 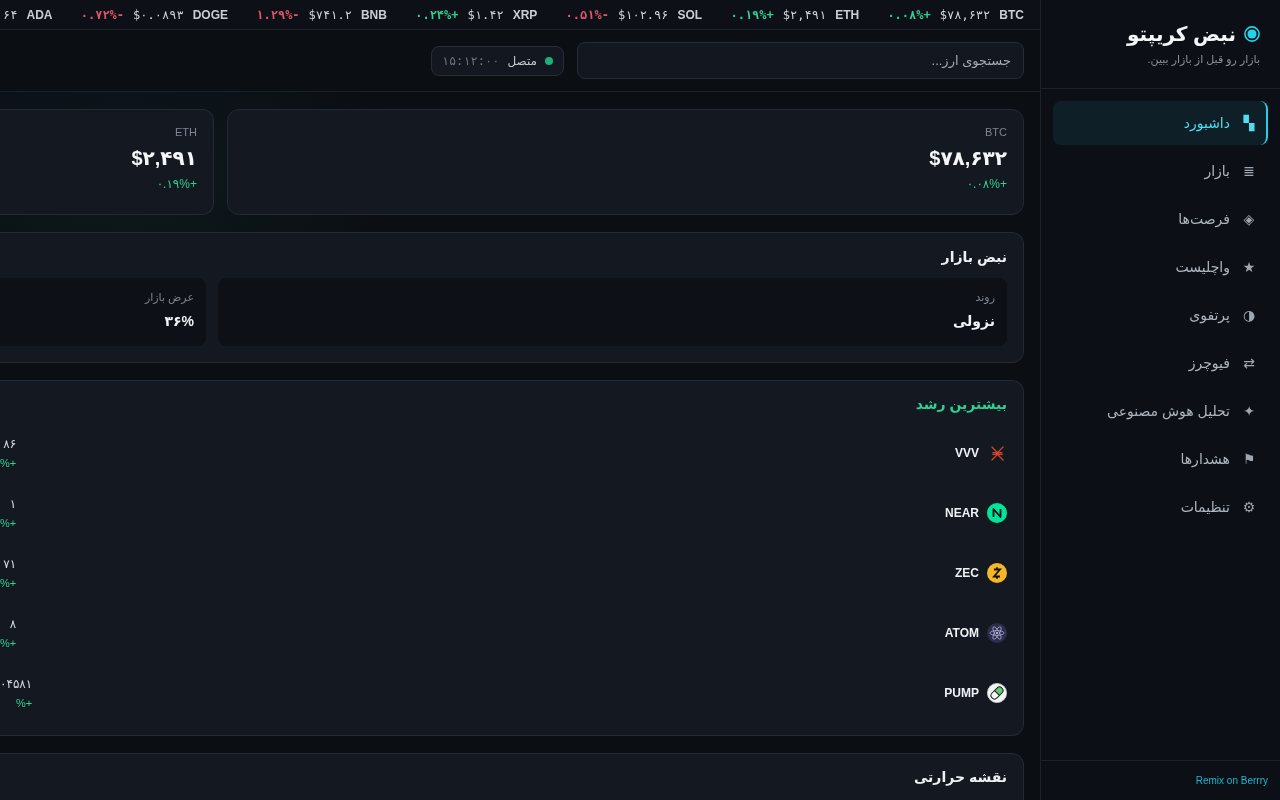 What do you see at coordinates (1011, 14) in the screenshot?
I see `ticker-symbol: BTC` at bounding box center [1011, 14].